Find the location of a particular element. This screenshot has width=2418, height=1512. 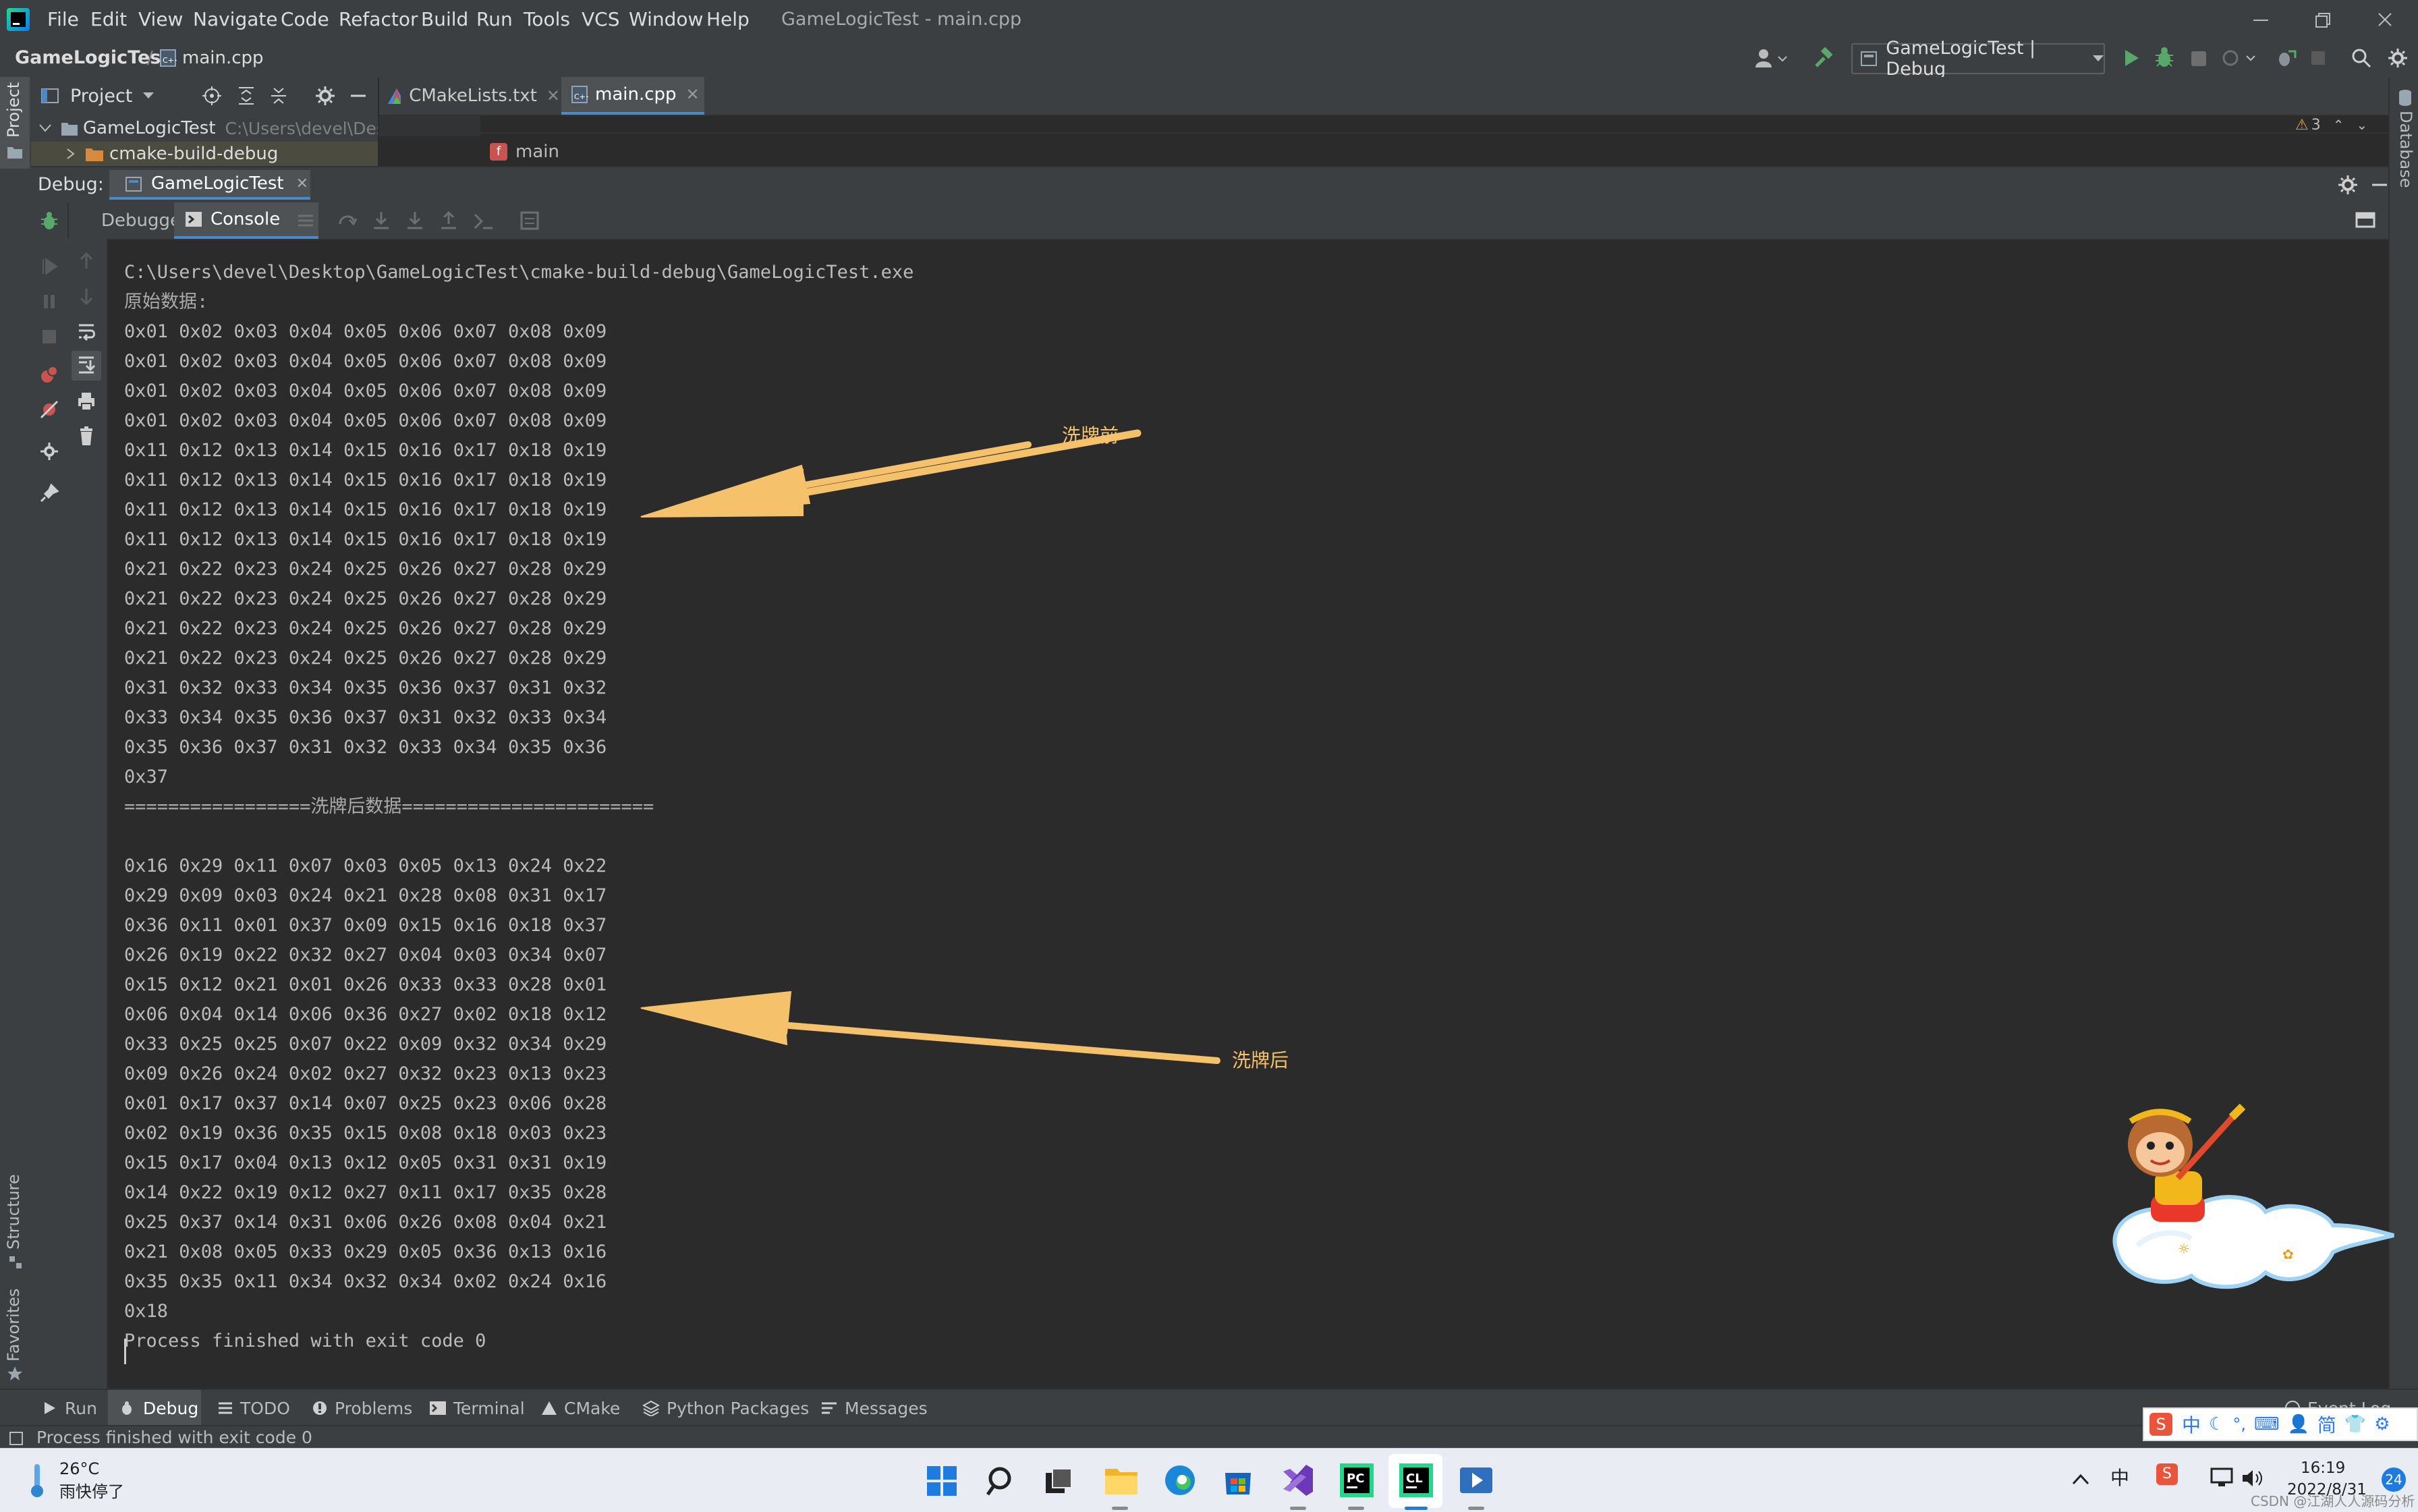

coverage-icon is located at coordinates (2199, 58).